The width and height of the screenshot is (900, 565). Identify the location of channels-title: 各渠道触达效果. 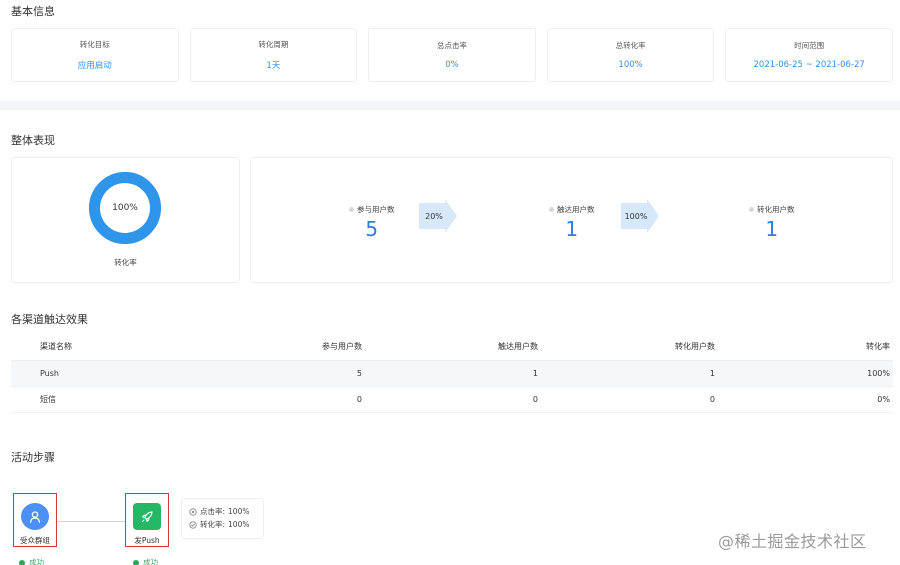
(49, 319).